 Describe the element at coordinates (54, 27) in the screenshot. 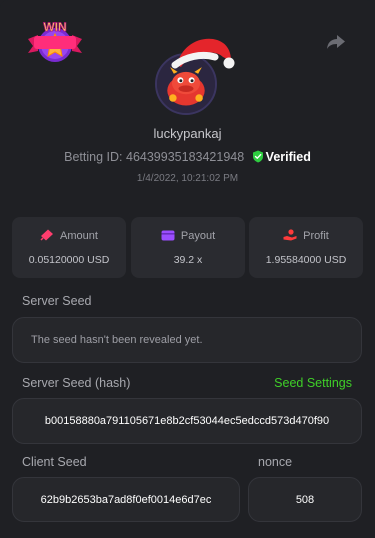

I see `win-badge-text: WIN` at that location.